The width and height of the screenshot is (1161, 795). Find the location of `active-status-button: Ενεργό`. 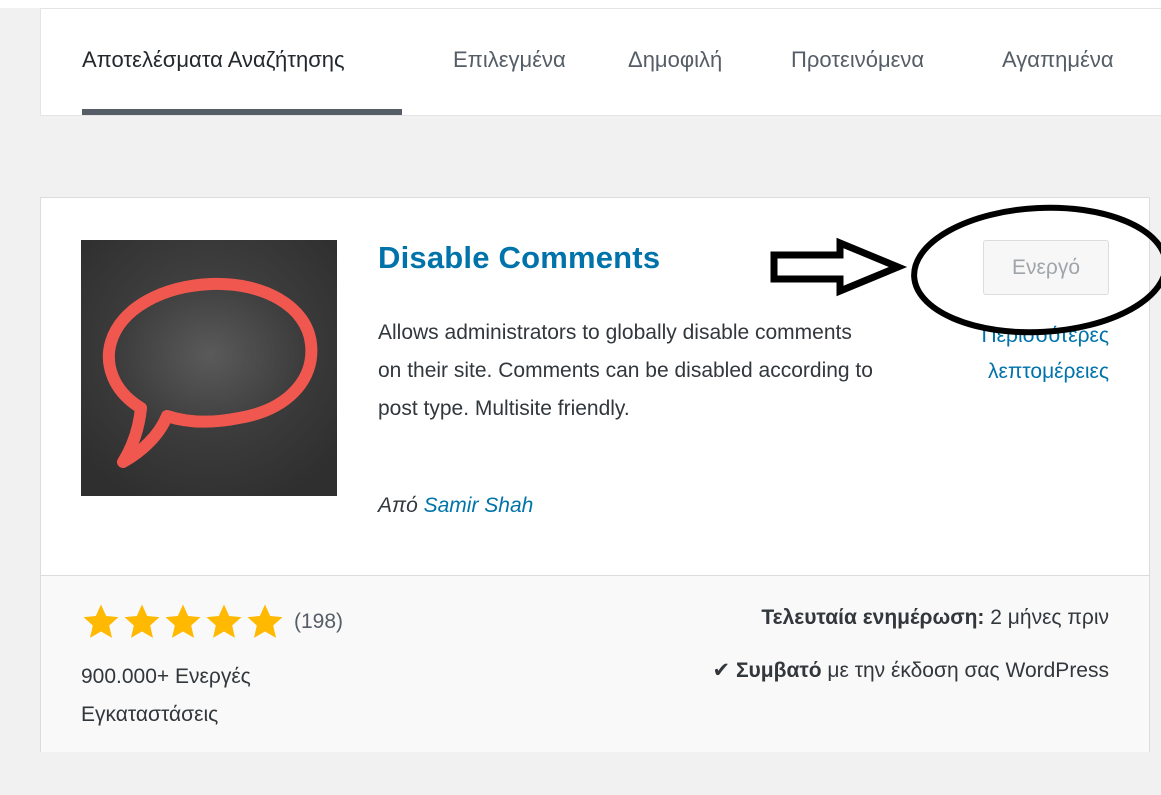

active-status-button: Ενεργό is located at coordinates (1046, 267).